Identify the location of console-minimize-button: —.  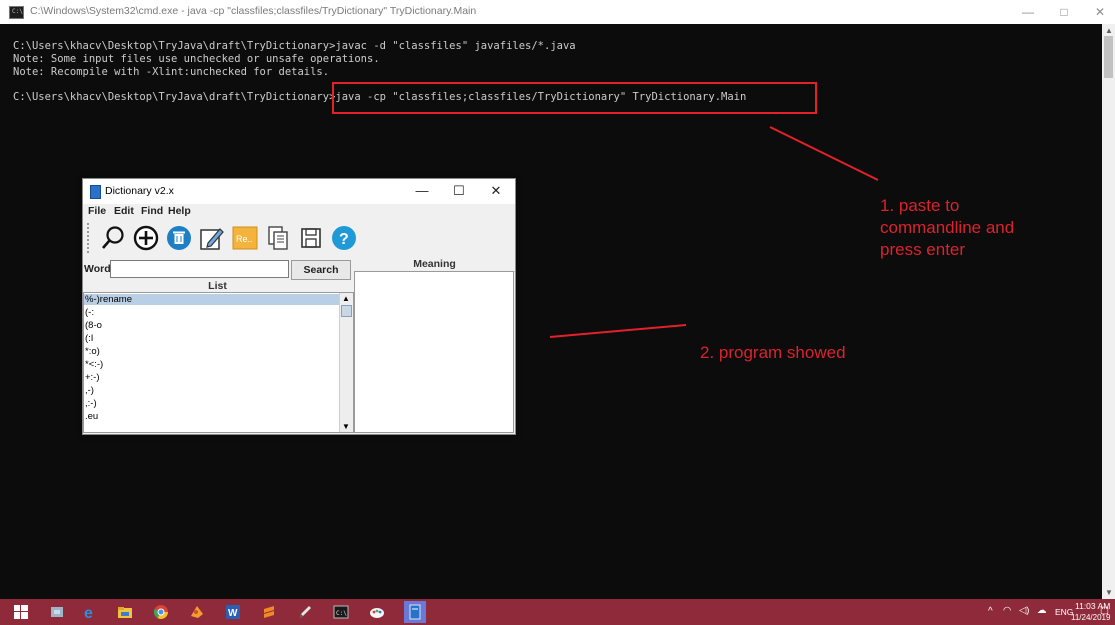
(1028, 12).